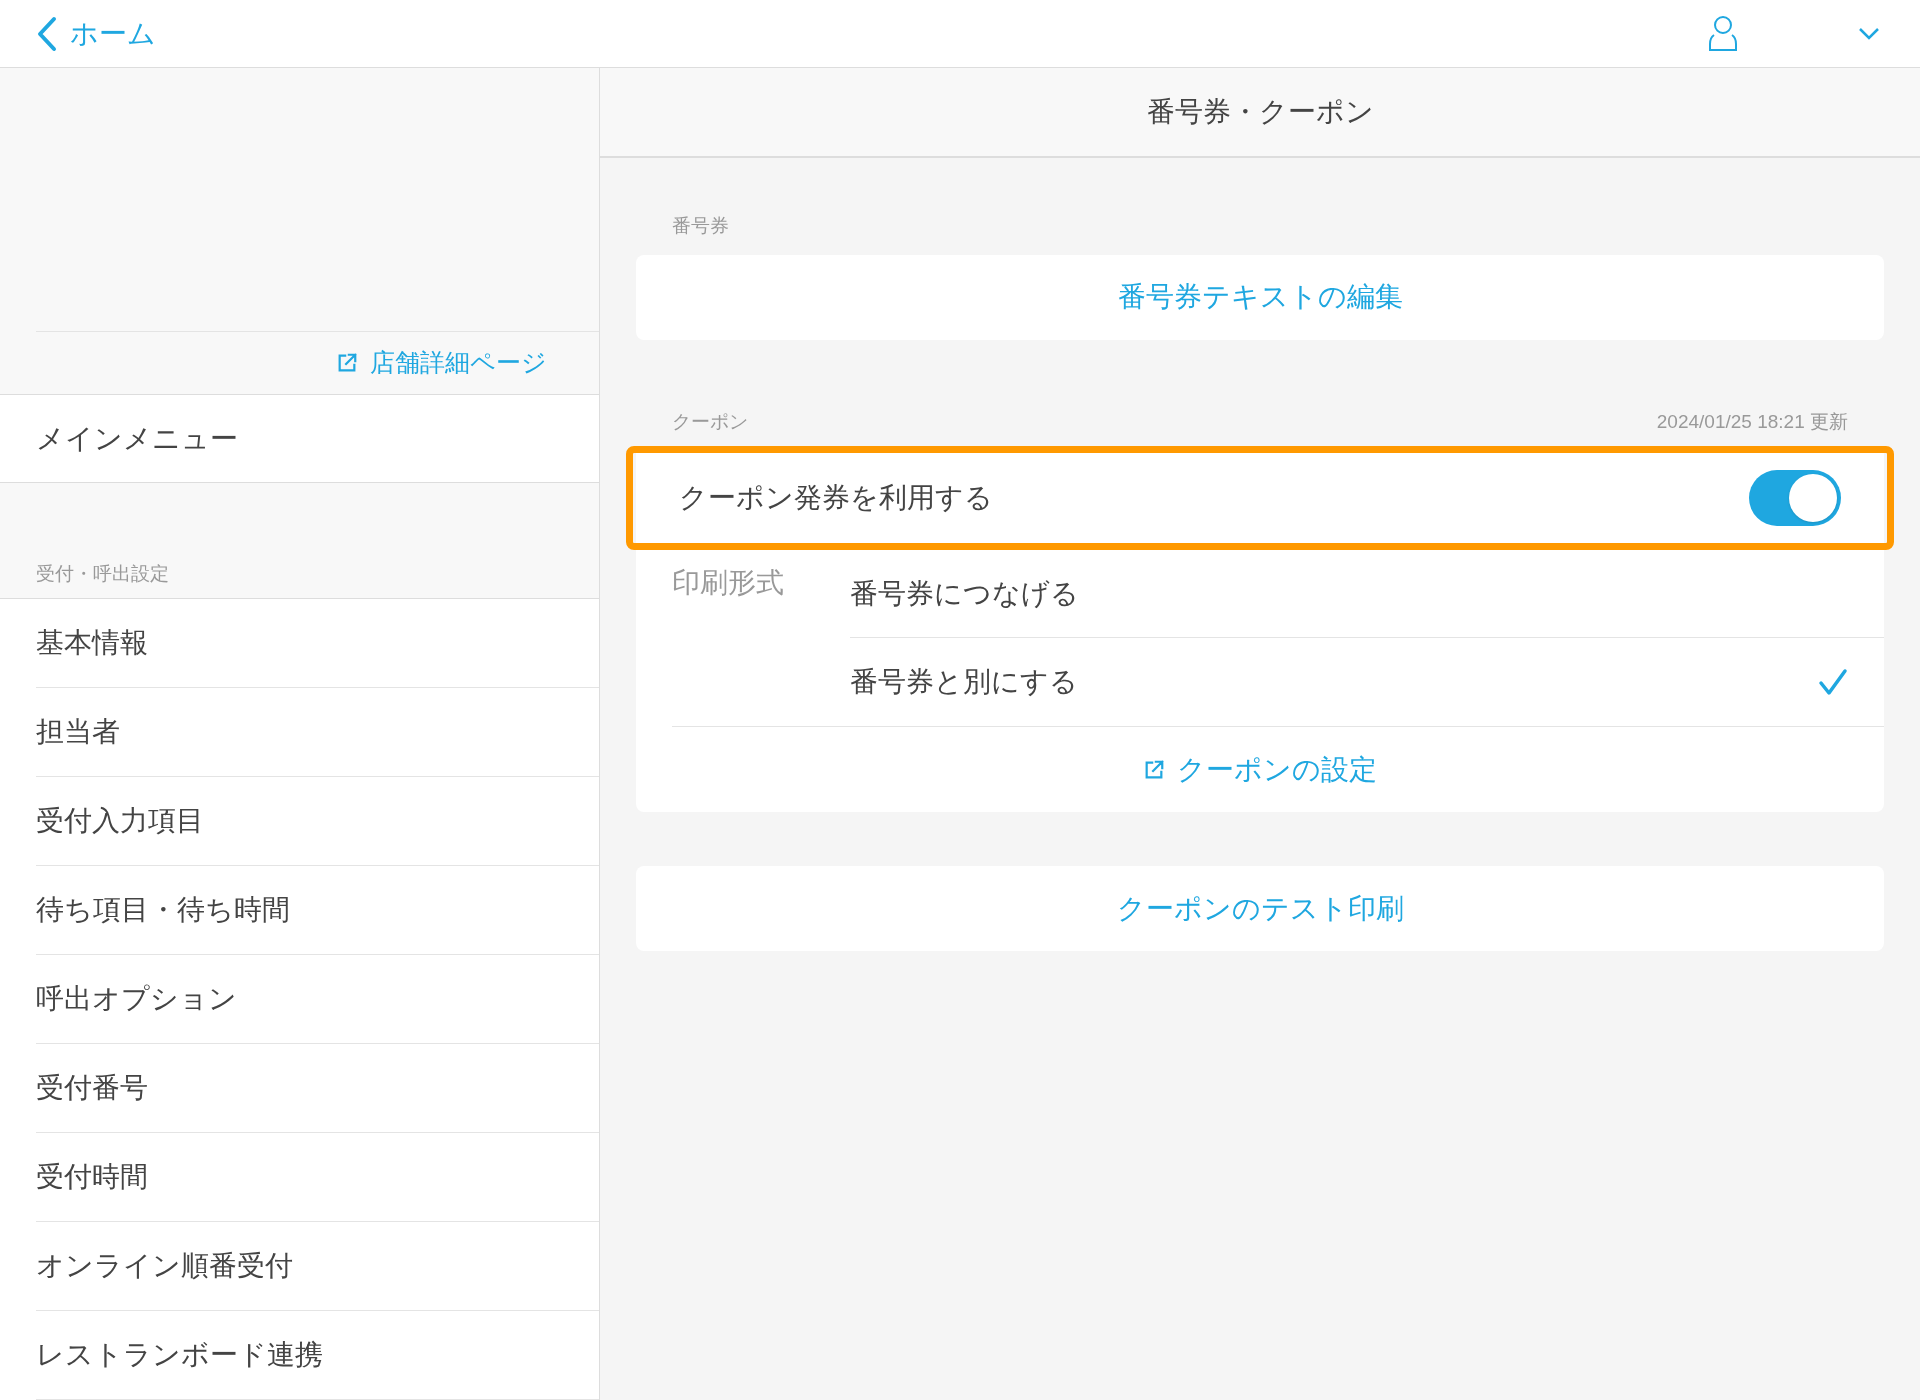  I want to click on print-format-option: 番号券につなげる, so click(1367, 594).